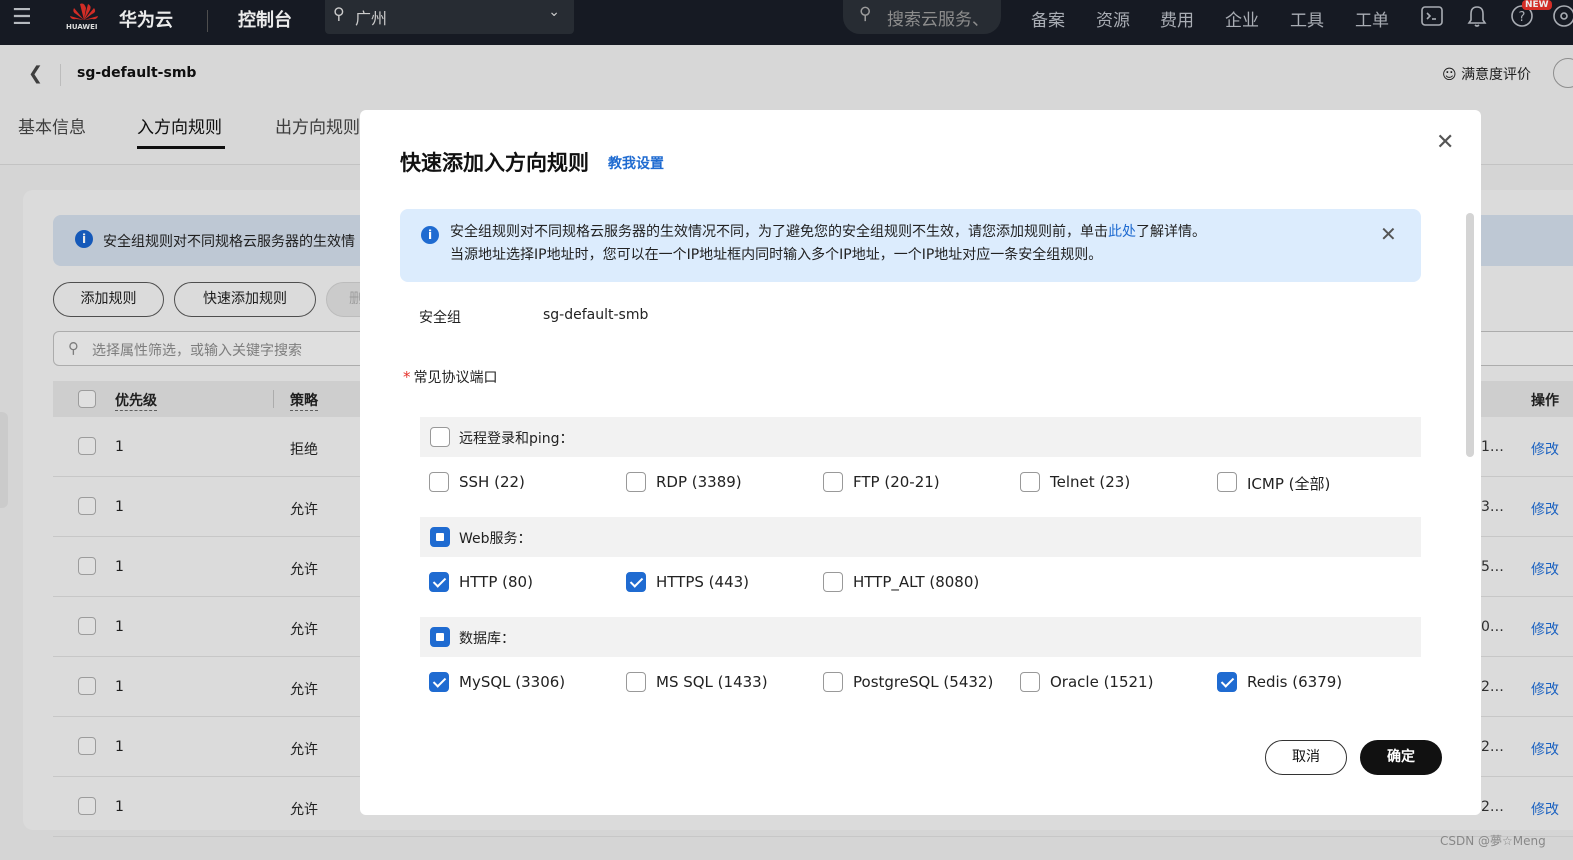 The height and width of the screenshot is (860, 1573). Describe the element at coordinates (487, 639) in the screenshot. I see `group-title: 数据库：` at that location.